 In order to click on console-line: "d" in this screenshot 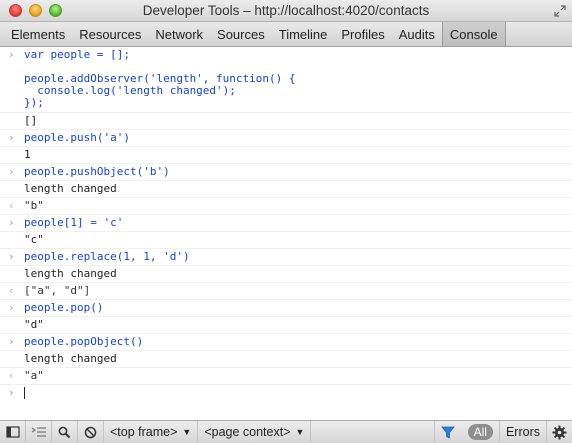, I will do `click(34, 324)`.